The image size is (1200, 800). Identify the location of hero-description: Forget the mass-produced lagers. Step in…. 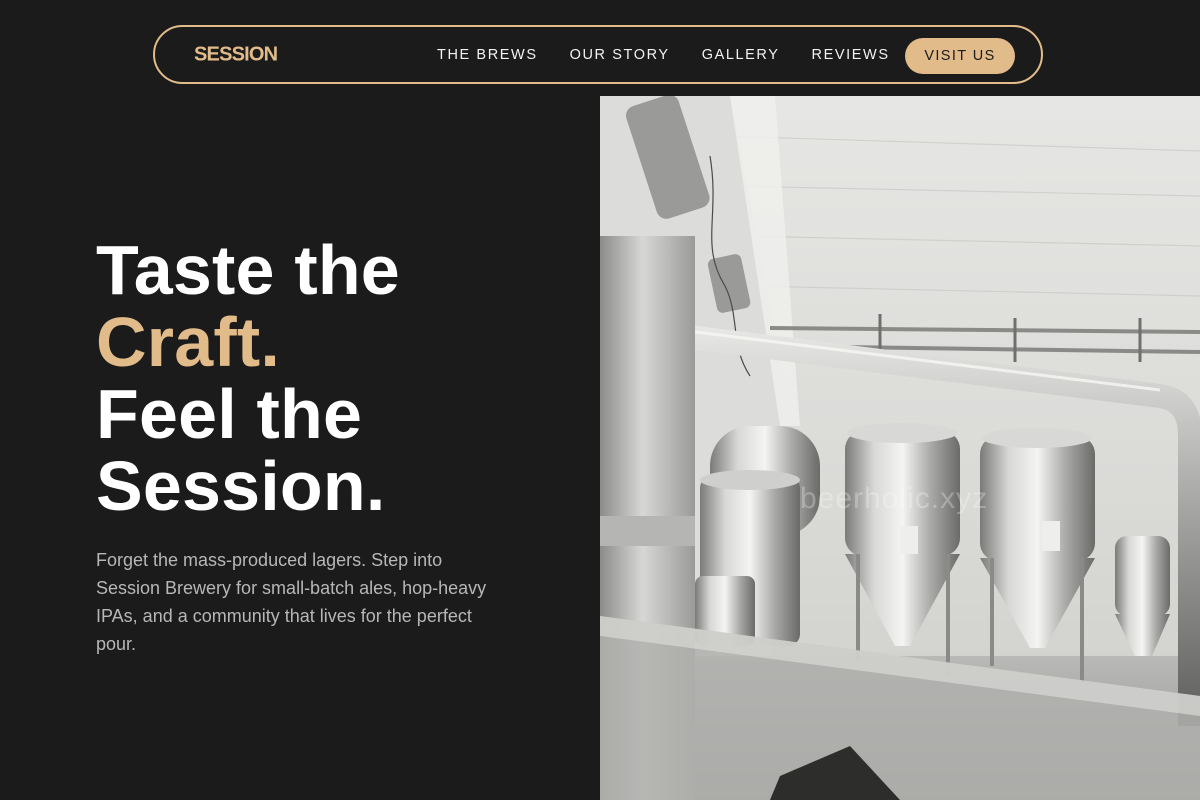
(291, 602).